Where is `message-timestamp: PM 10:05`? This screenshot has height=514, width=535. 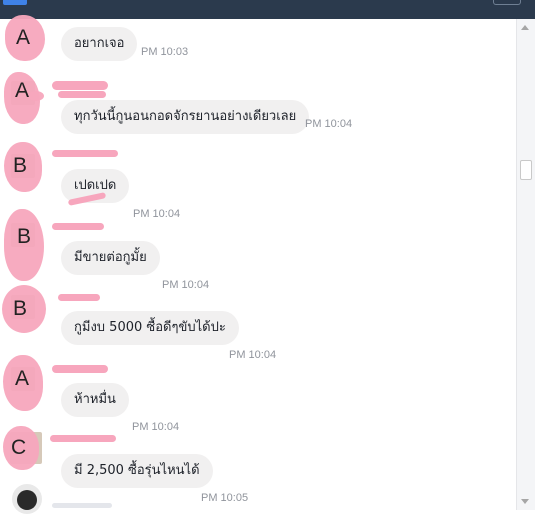
message-timestamp: PM 10:05 is located at coordinates (225, 498).